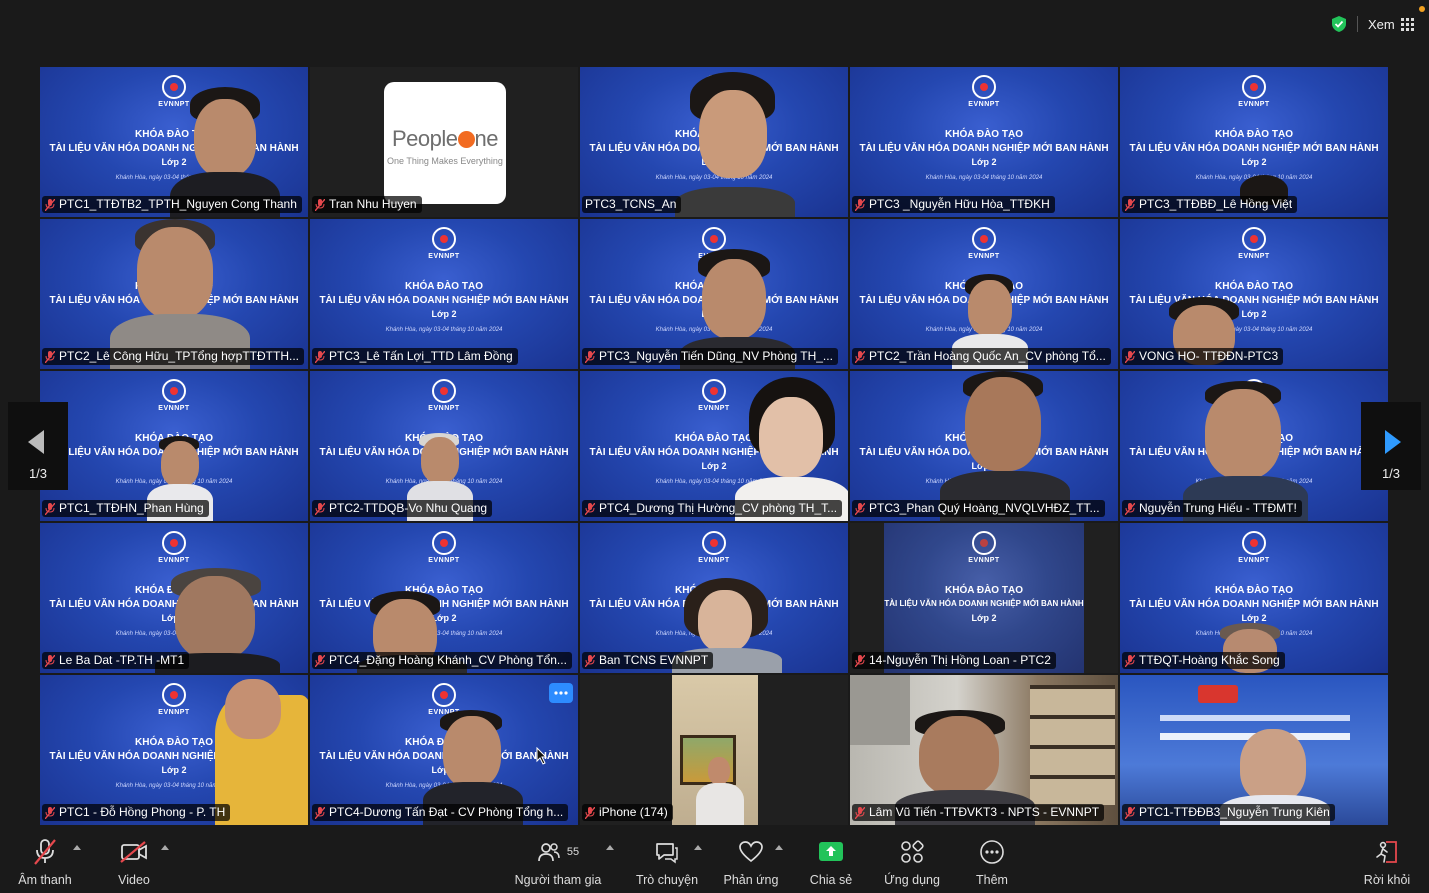  I want to click on brand-text-end: ne, so click(486, 138).